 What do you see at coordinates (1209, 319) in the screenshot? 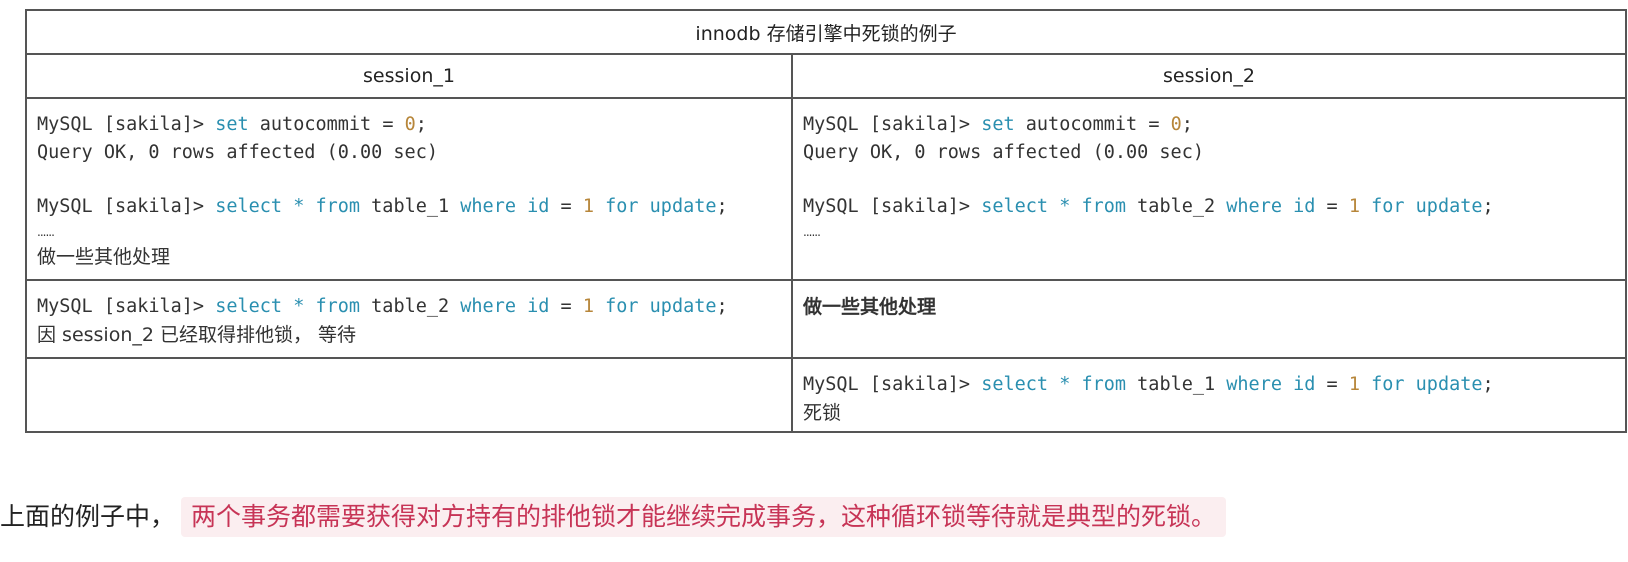
I see `cell-r2-session-2: 做一些其他处理` at bounding box center [1209, 319].